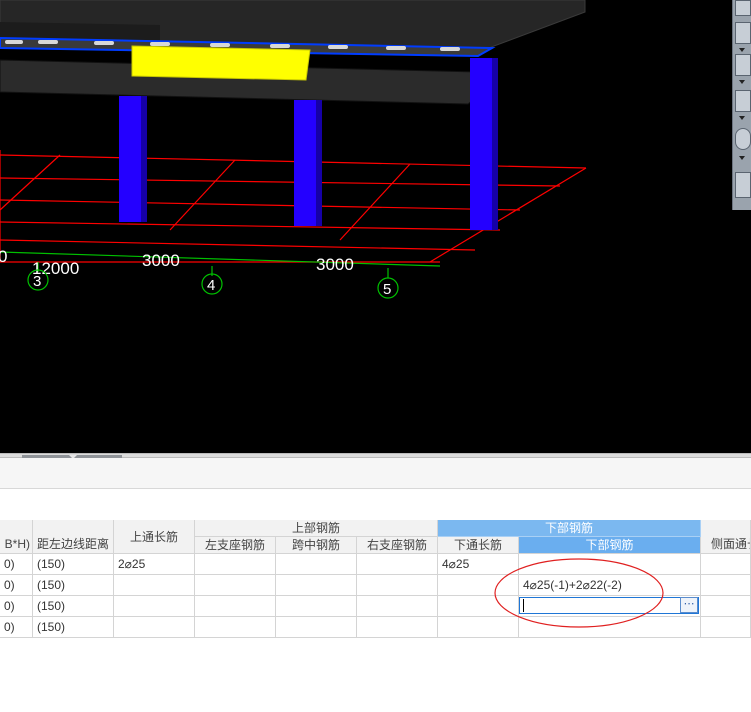 The image size is (751, 712). Describe the element at coordinates (726, 537) in the screenshot. I see `col-header-side-through: 侧面通长` at that location.